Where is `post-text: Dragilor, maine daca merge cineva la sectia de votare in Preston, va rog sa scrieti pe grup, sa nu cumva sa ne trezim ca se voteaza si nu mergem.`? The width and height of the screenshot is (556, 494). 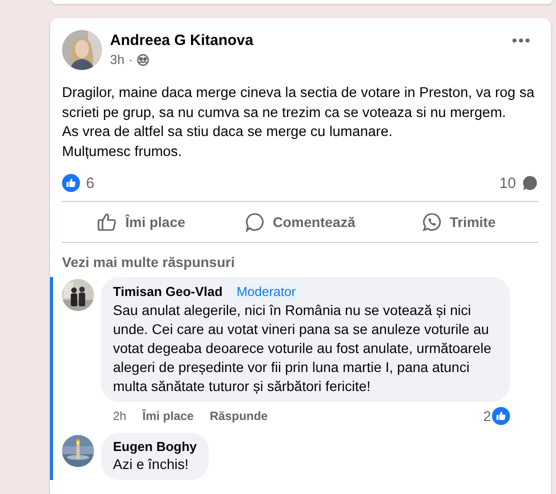
post-text: Dragilor, maine daca merge cineva la sectia de votare in Preston, va rog sa scrieti pe grup, sa nu cumva sa ne trezim ca se voteaza si nu mergem. is located at coordinates (299, 103).